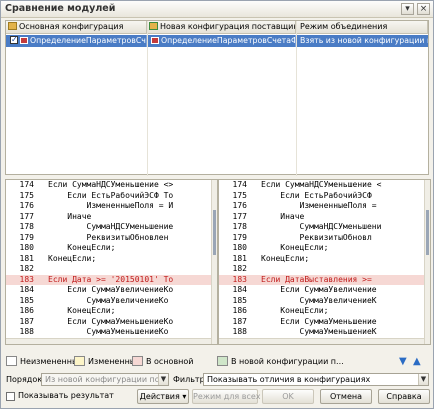  I want to click on code-text: РеквизитыОбновл, so click(316, 237).